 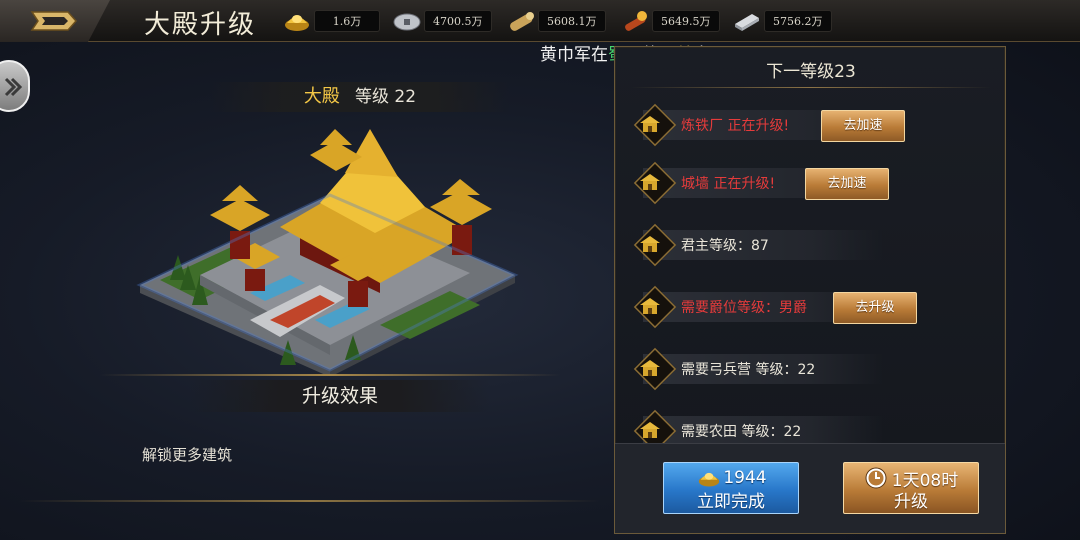 I want to click on resource-wood-value: 5608.1万, so click(x=572, y=21).